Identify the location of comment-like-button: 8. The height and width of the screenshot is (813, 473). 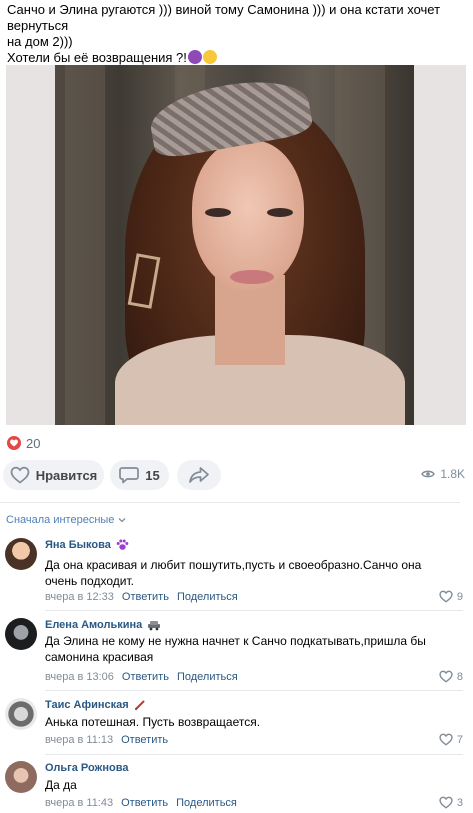
(451, 676).